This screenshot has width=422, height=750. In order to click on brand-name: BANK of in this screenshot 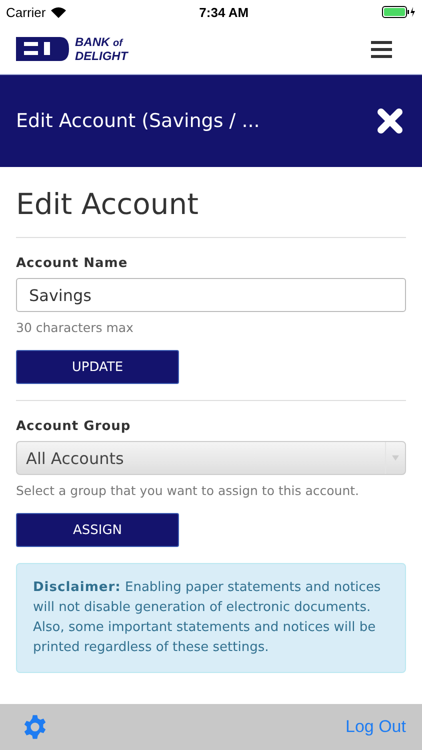, I will do `click(99, 43)`.